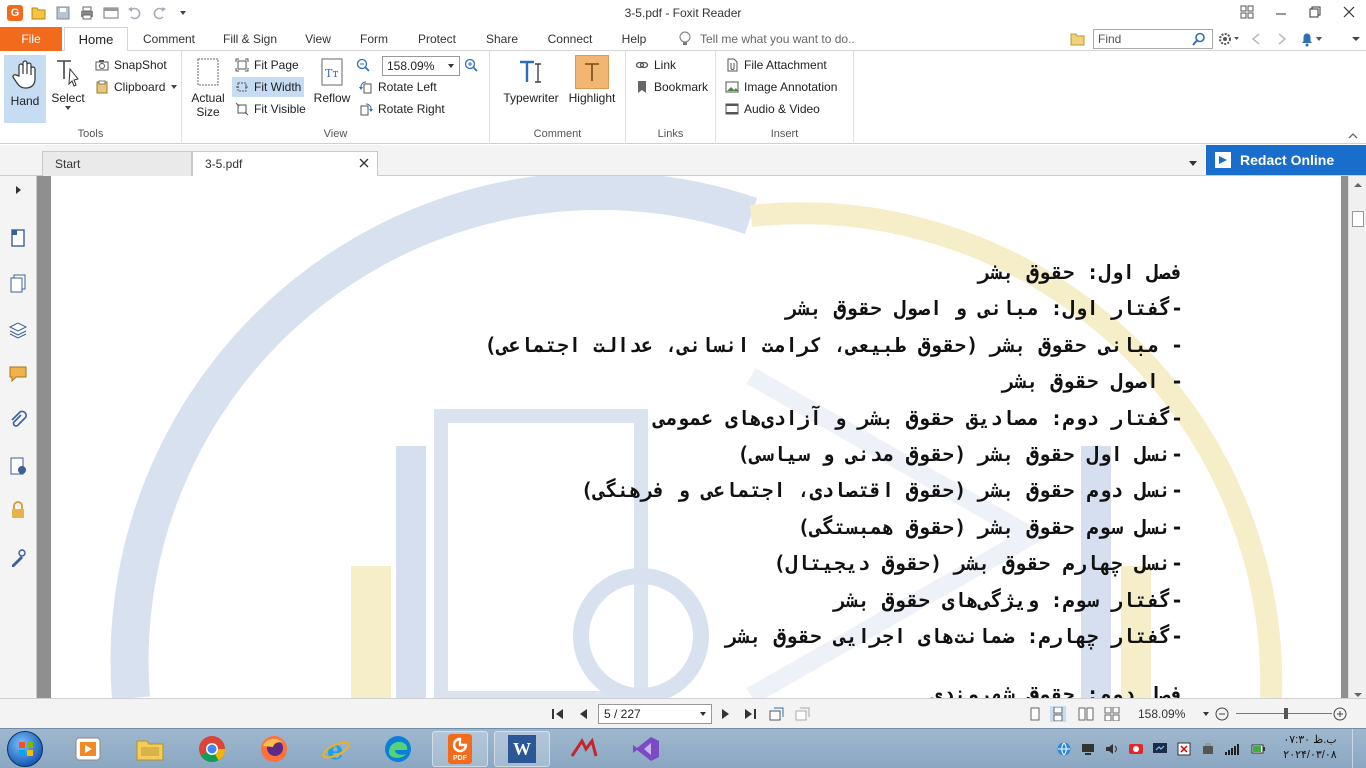 The width and height of the screenshot is (1366, 768). What do you see at coordinates (1256, 39) in the screenshot?
I see `prev-arrow-icon` at bounding box center [1256, 39].